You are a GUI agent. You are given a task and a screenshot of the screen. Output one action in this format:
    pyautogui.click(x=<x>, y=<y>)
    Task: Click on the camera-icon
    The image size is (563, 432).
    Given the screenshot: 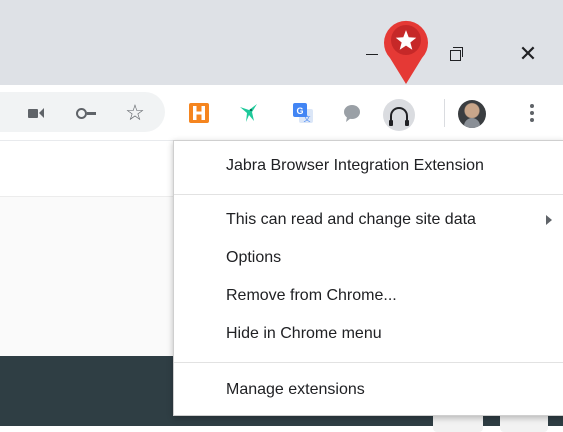 What is the action you would take?
    pyautogui.click(x=36, y=113)
    